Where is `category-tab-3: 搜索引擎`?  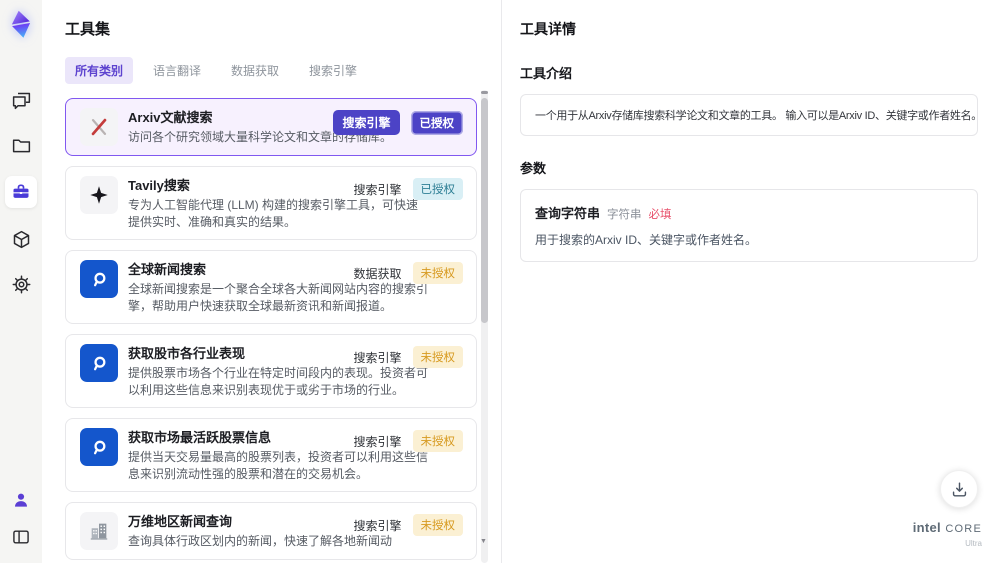
category-tab-3: 搜索引擎 is located at coordinates (333, 70).